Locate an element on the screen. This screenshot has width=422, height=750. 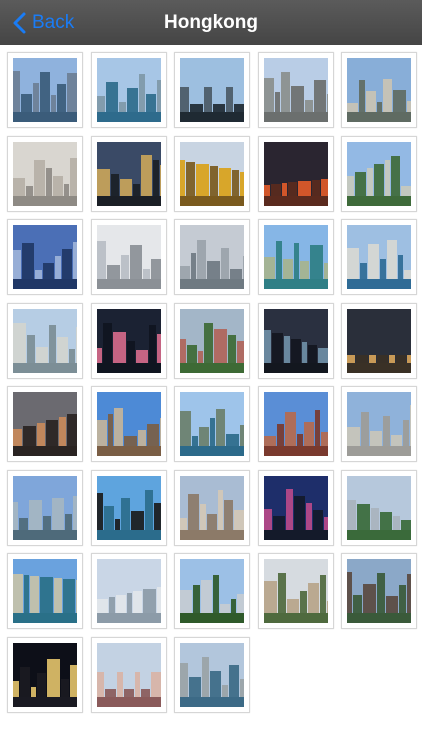
hotel-photo-icon is located at coordinates (128, 424).